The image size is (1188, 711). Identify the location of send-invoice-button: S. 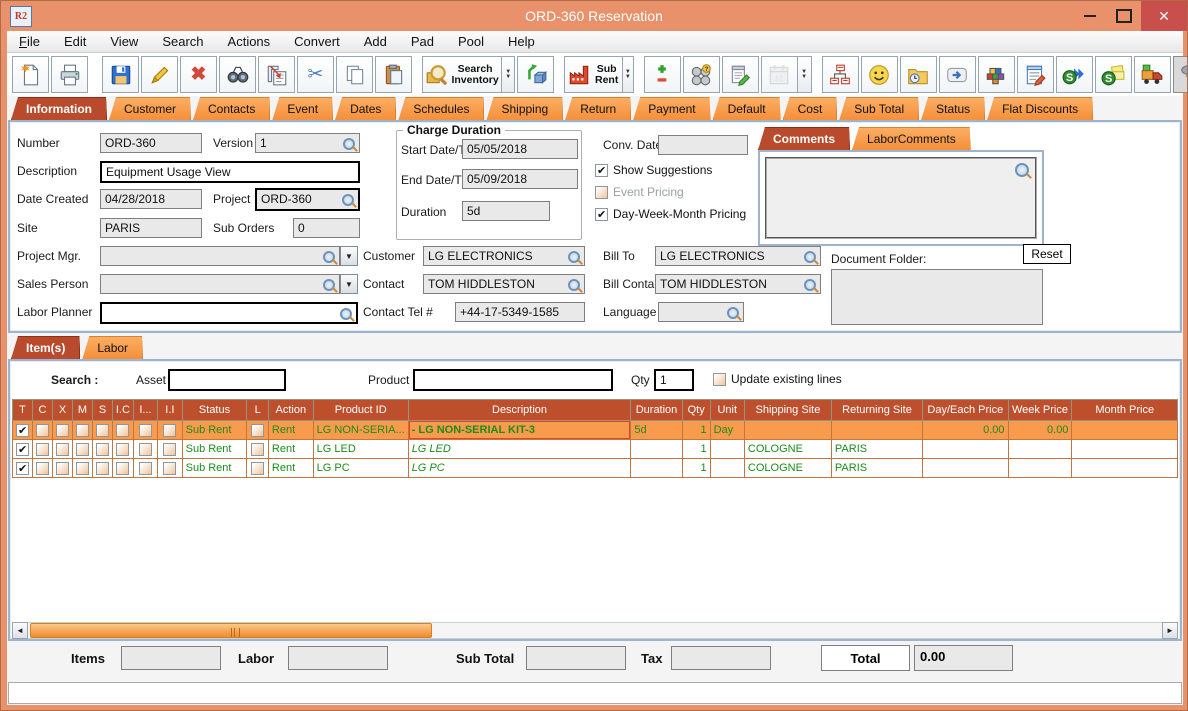
(1074, 74).